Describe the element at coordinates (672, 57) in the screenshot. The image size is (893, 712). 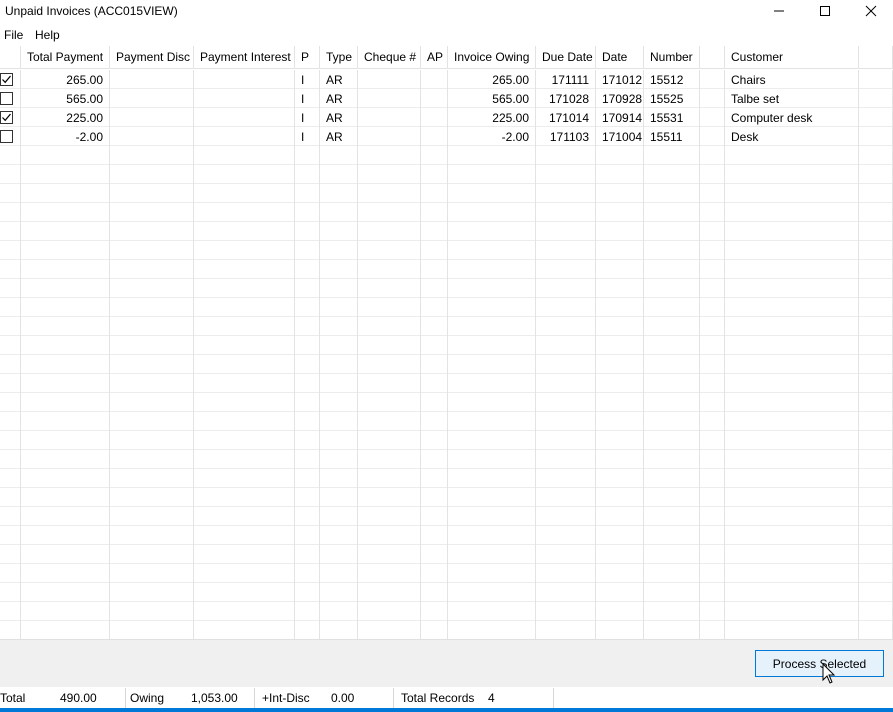
I see `header-col-number: Number` at that location.